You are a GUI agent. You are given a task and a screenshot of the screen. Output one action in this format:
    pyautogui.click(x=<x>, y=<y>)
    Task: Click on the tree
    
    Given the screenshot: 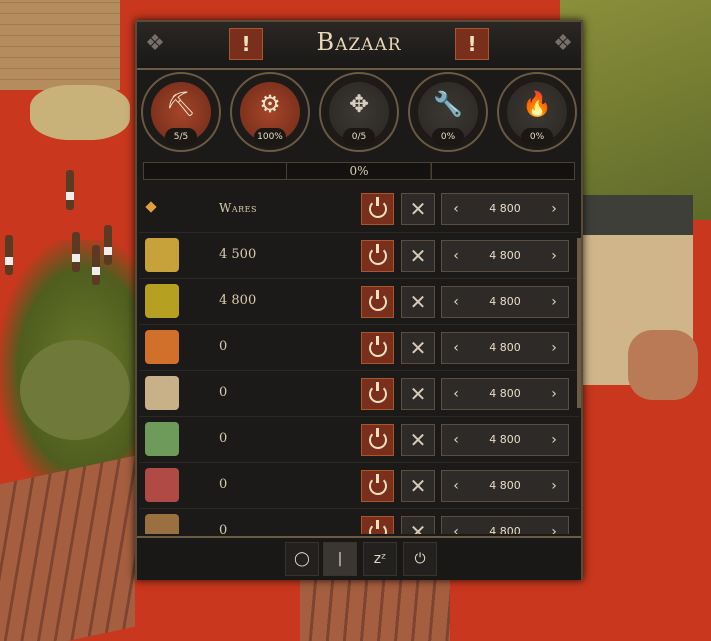 What is the action you would take?
    pyautogui.click(x=75, y=390)
    